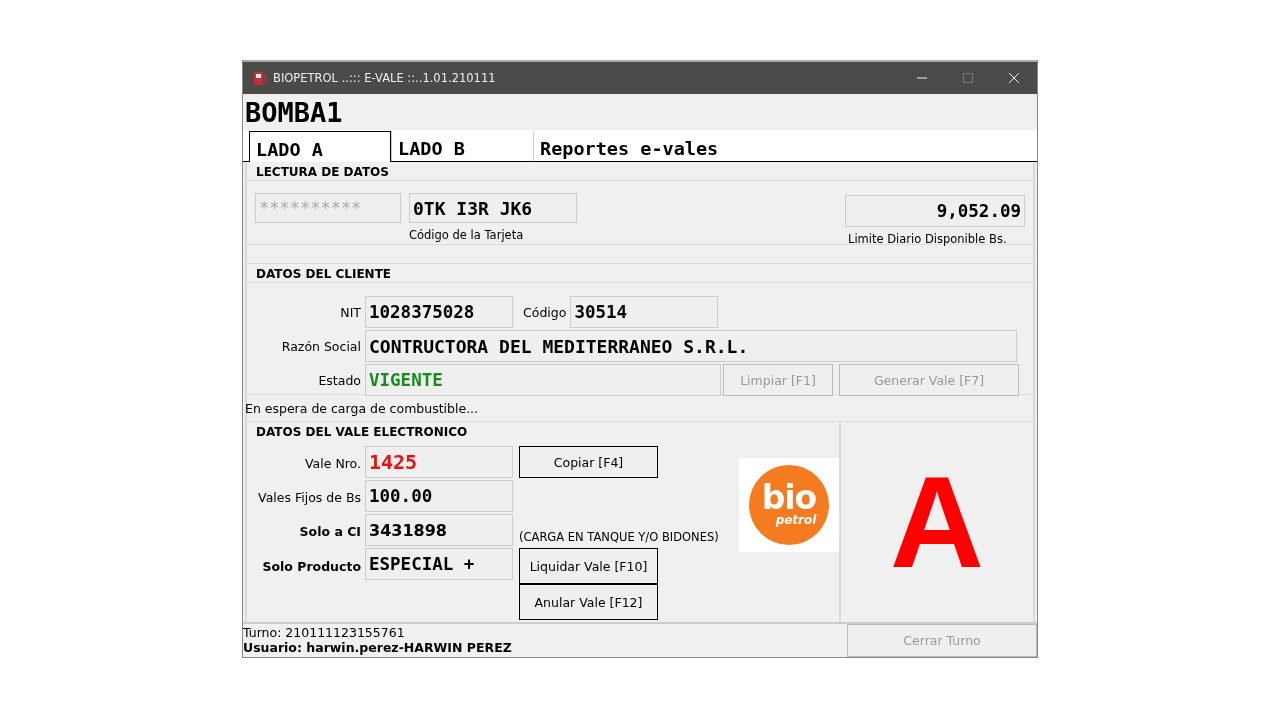 This screenshot has height=720, width=1280. I want to click on field-label: Vale Nro., so click(333, 463).